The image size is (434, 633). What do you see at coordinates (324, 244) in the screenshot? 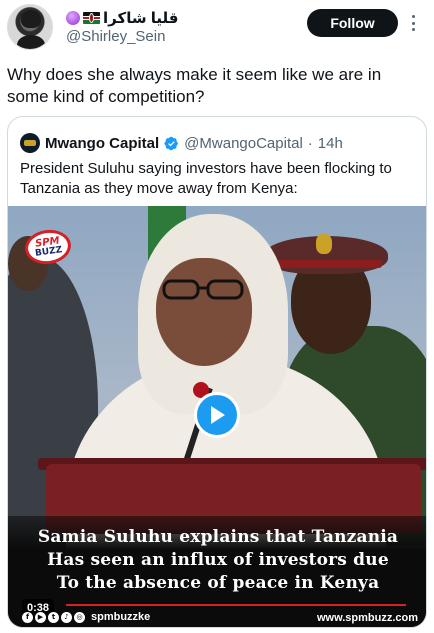
I see `cap-badge-icon` at bounding box center [324, 244].